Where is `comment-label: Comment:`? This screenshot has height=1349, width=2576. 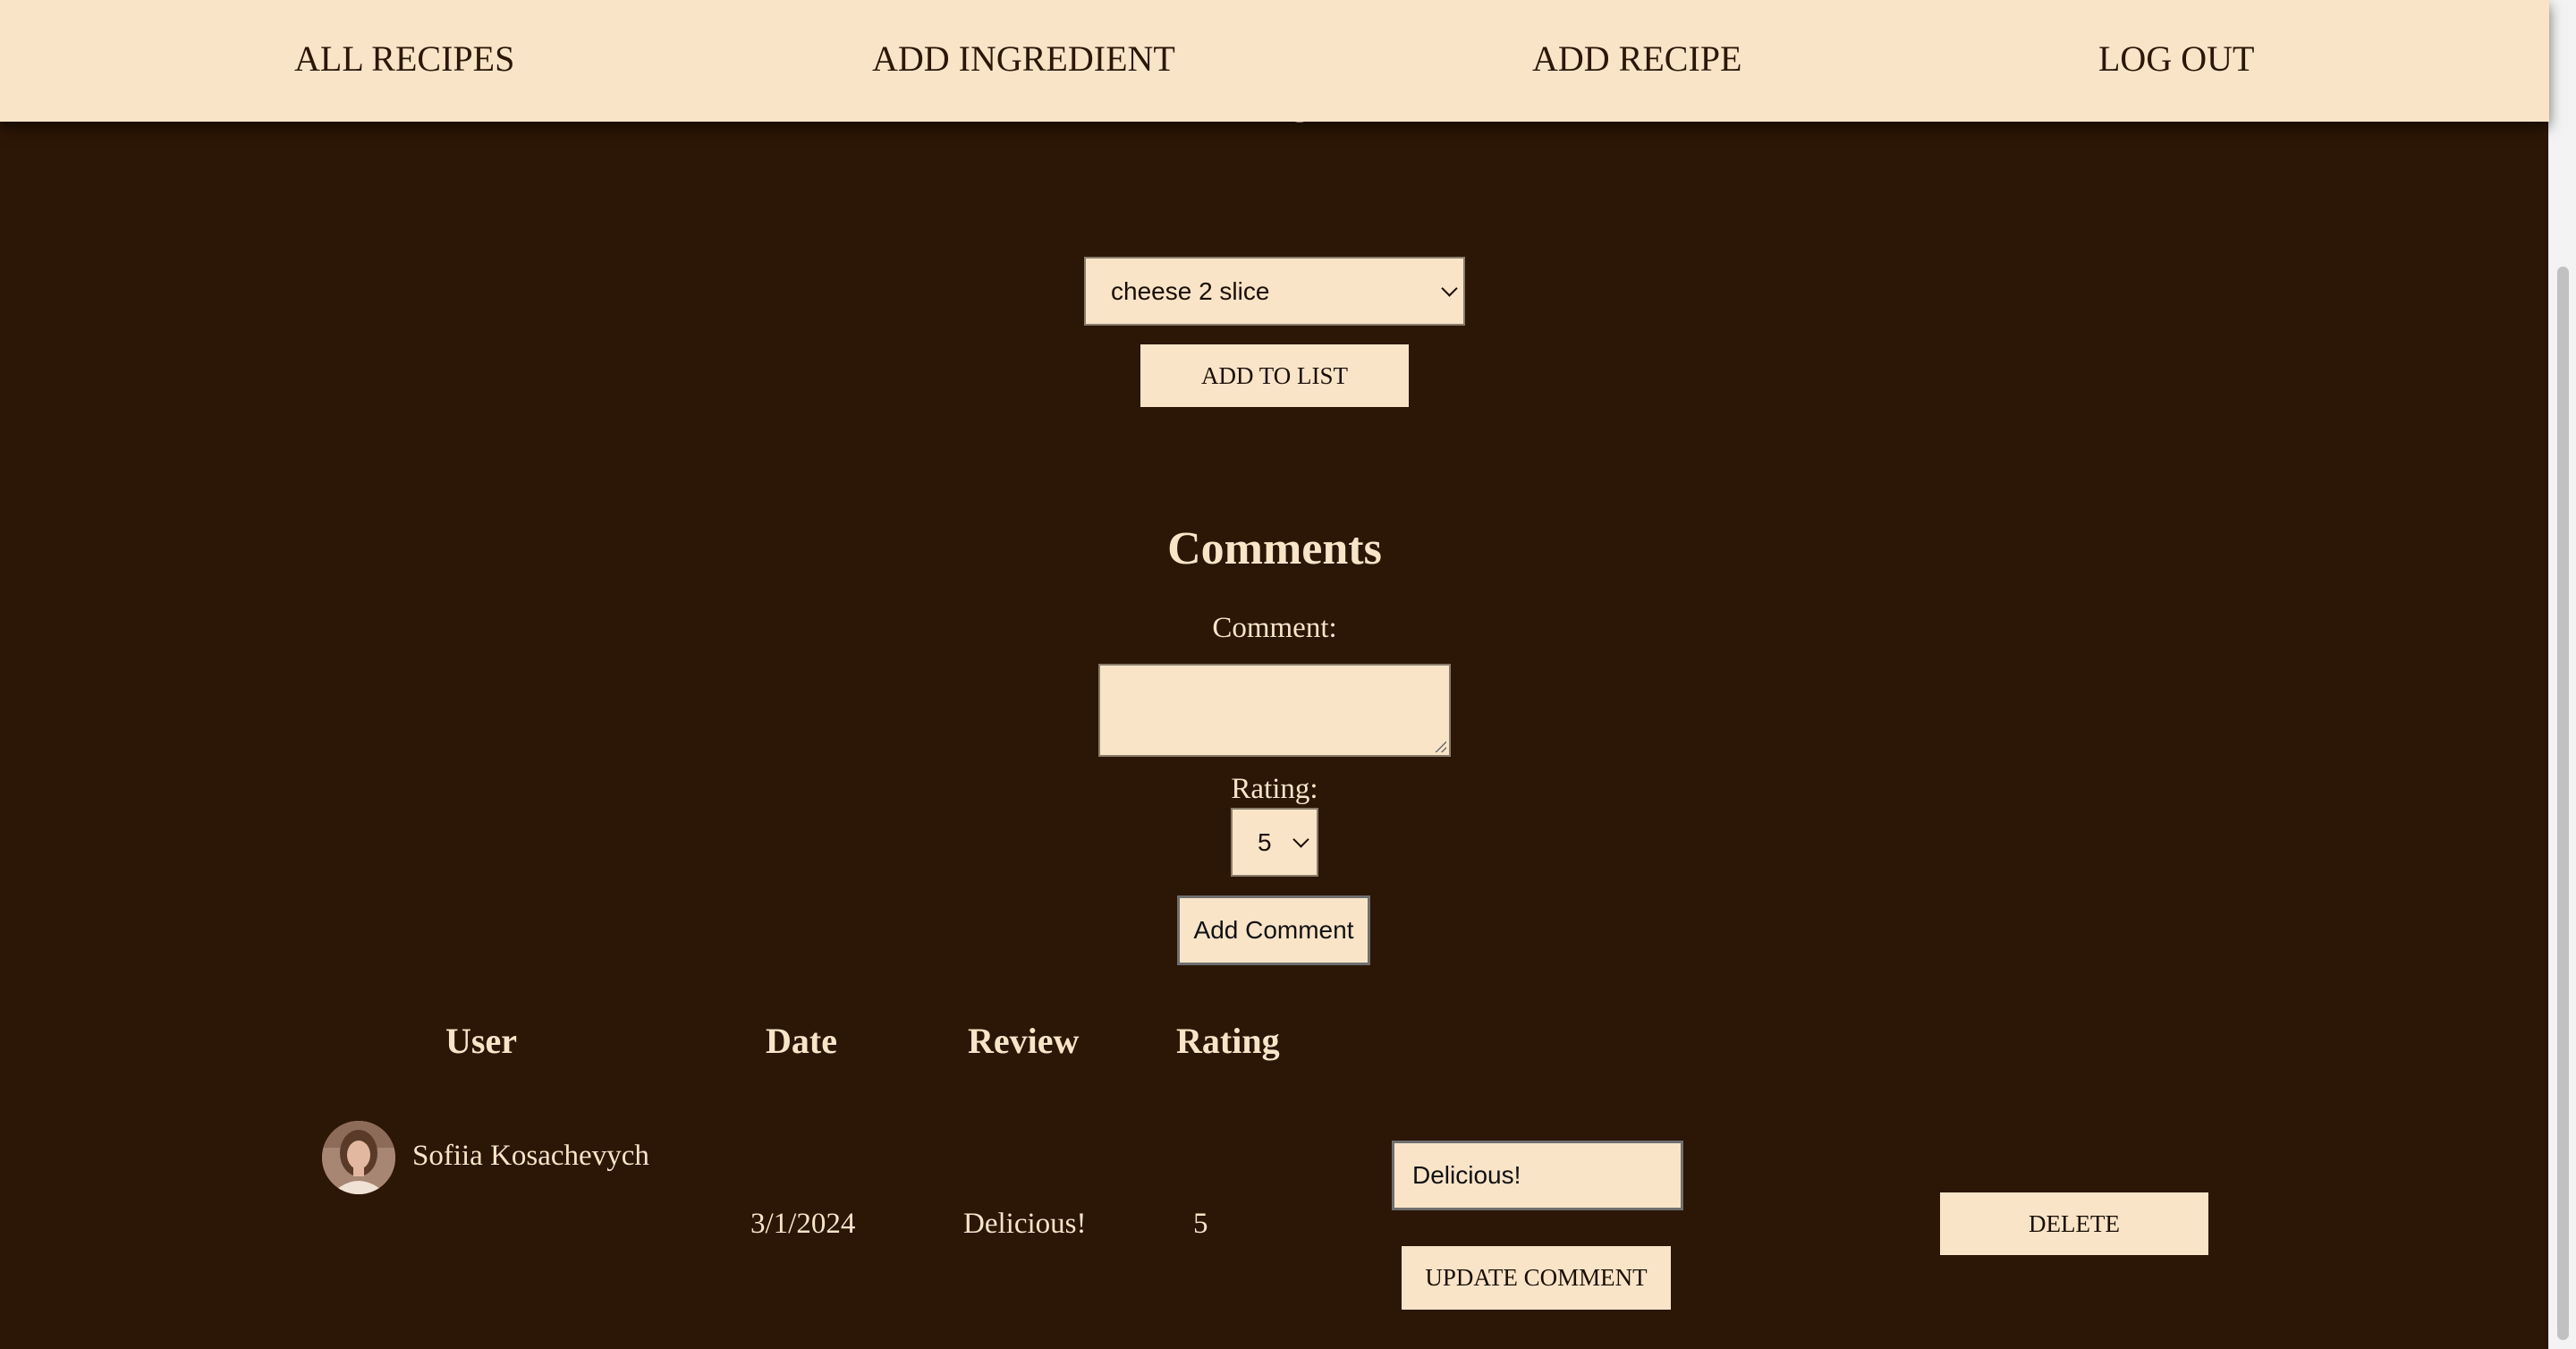 comment-label: Comment: is located at coordinates (1274, 628).